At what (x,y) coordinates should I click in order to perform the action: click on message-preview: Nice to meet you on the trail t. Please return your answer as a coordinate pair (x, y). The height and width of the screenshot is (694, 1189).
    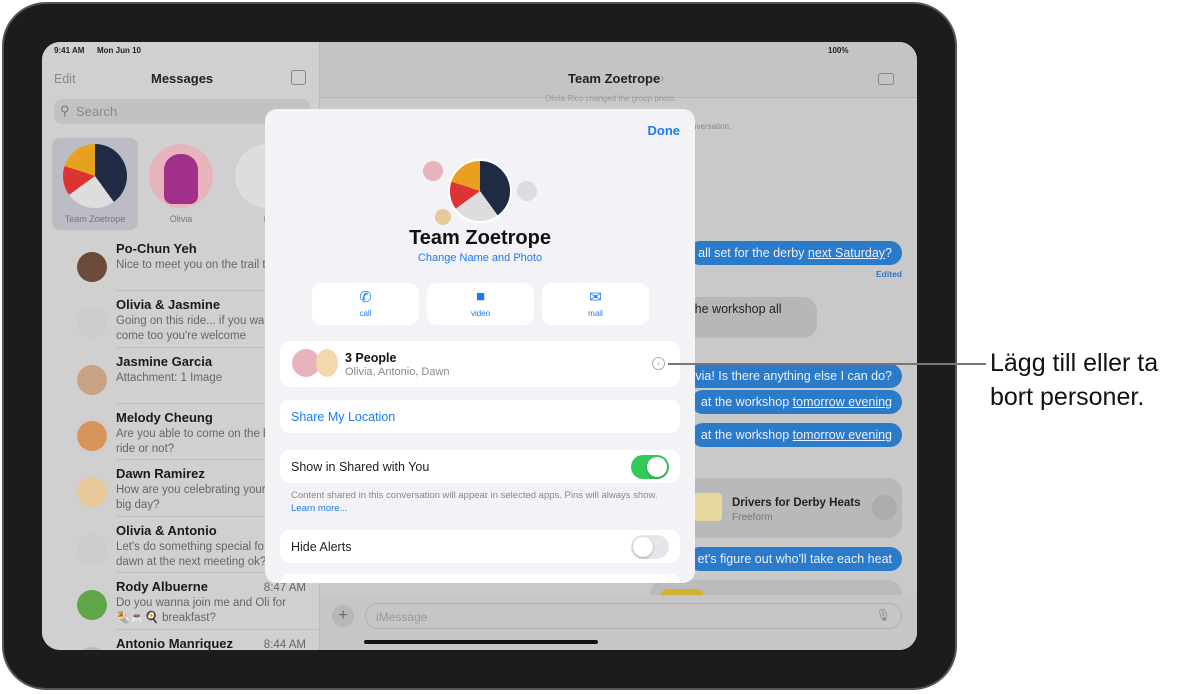
    Looking at the image, I should click on (191, 265).